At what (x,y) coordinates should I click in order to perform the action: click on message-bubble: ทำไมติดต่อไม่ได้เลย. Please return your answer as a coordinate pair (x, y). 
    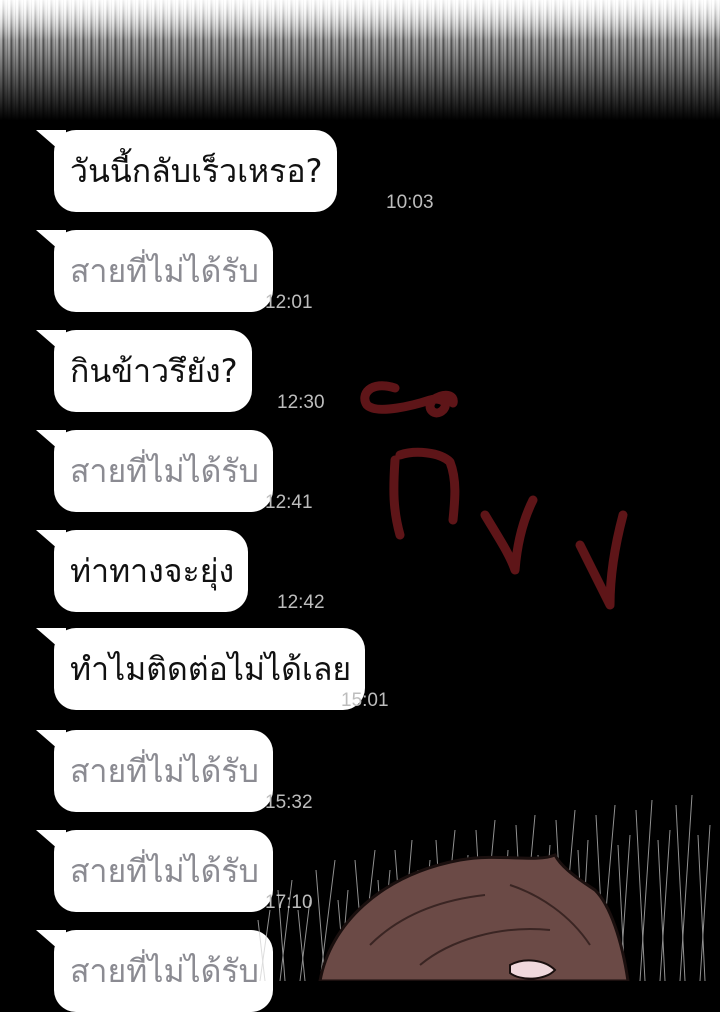
    Looking at the image, I should click on (200, 669).